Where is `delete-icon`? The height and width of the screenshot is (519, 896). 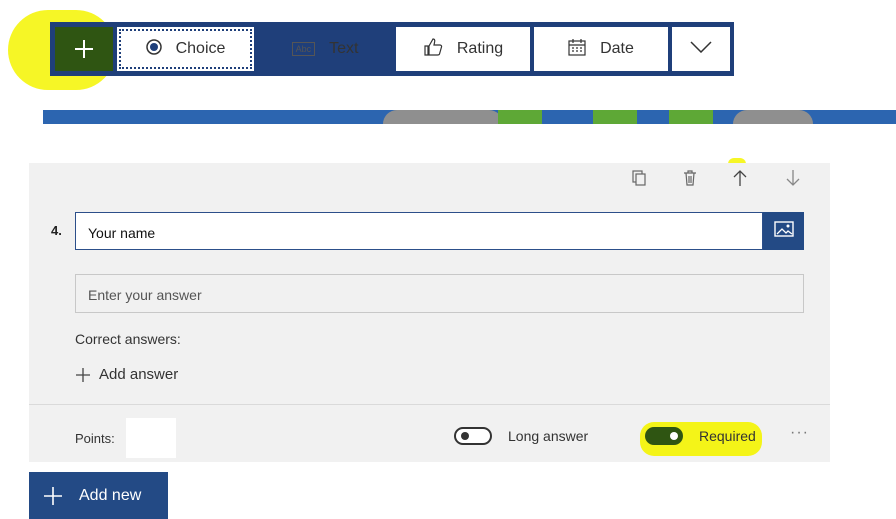
delete-icon is located at coordinates (690, 180).